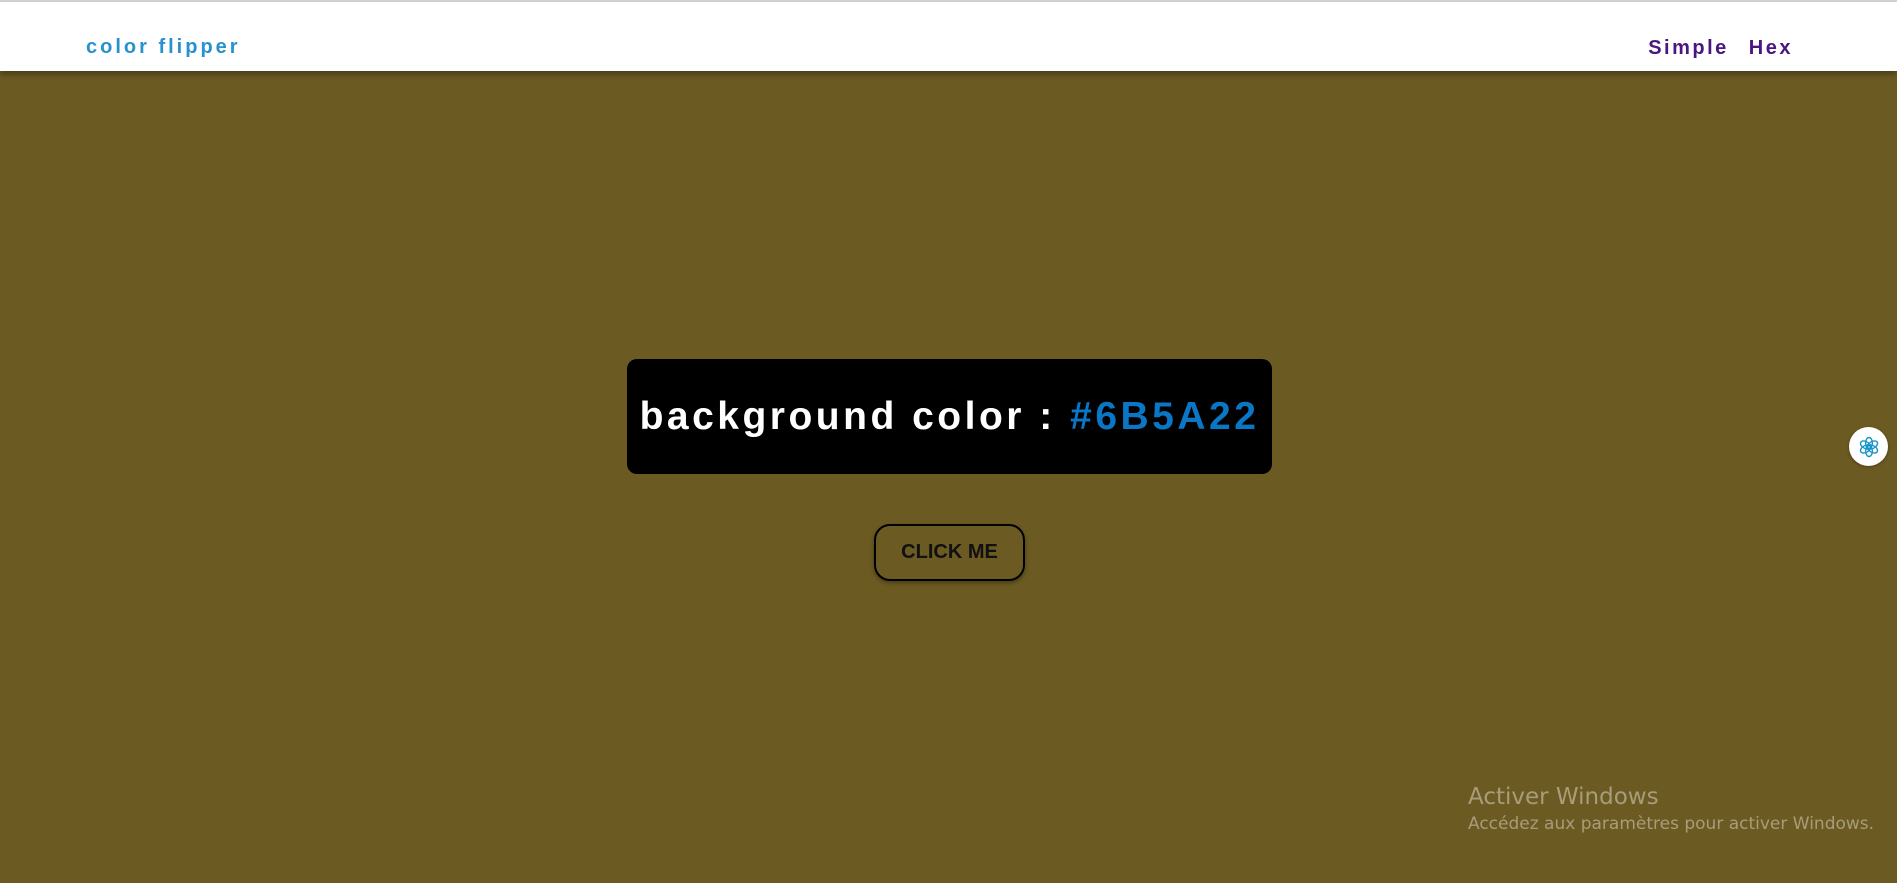 Image resolution: width=1897 pixels, height=883 pixels. Describe the element at coordinates (948, 36) in the screenshot. I see `navbar: color flipper Simple Hex` at that location.